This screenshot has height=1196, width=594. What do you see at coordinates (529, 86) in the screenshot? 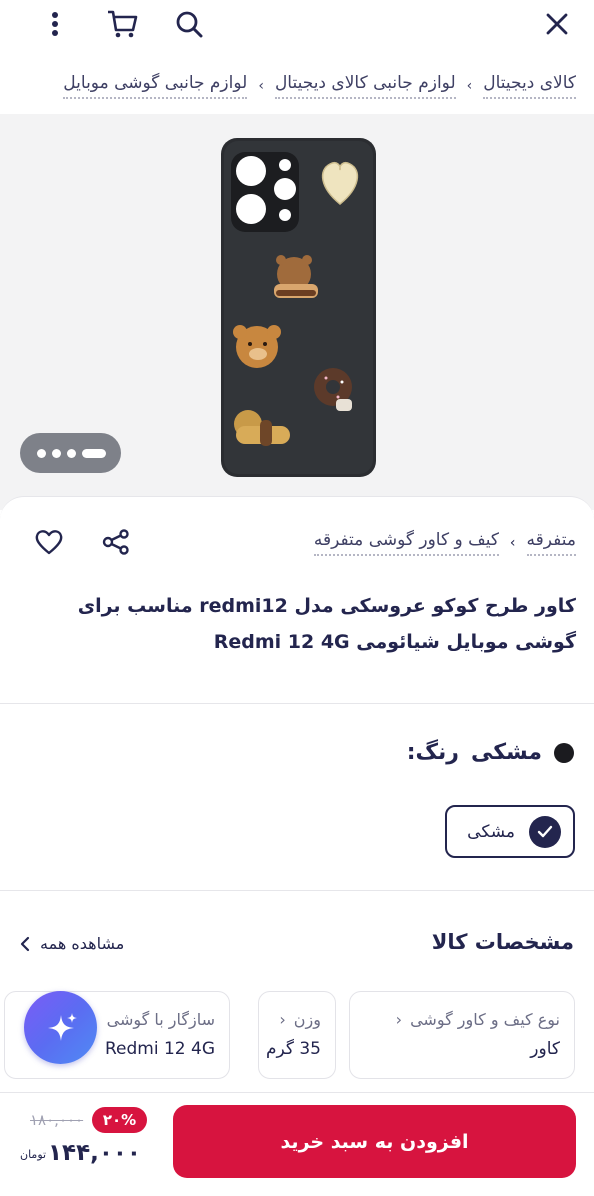
I see `breadcrumb-item: کالای دیجیتال` at bounding box center [529, 86].